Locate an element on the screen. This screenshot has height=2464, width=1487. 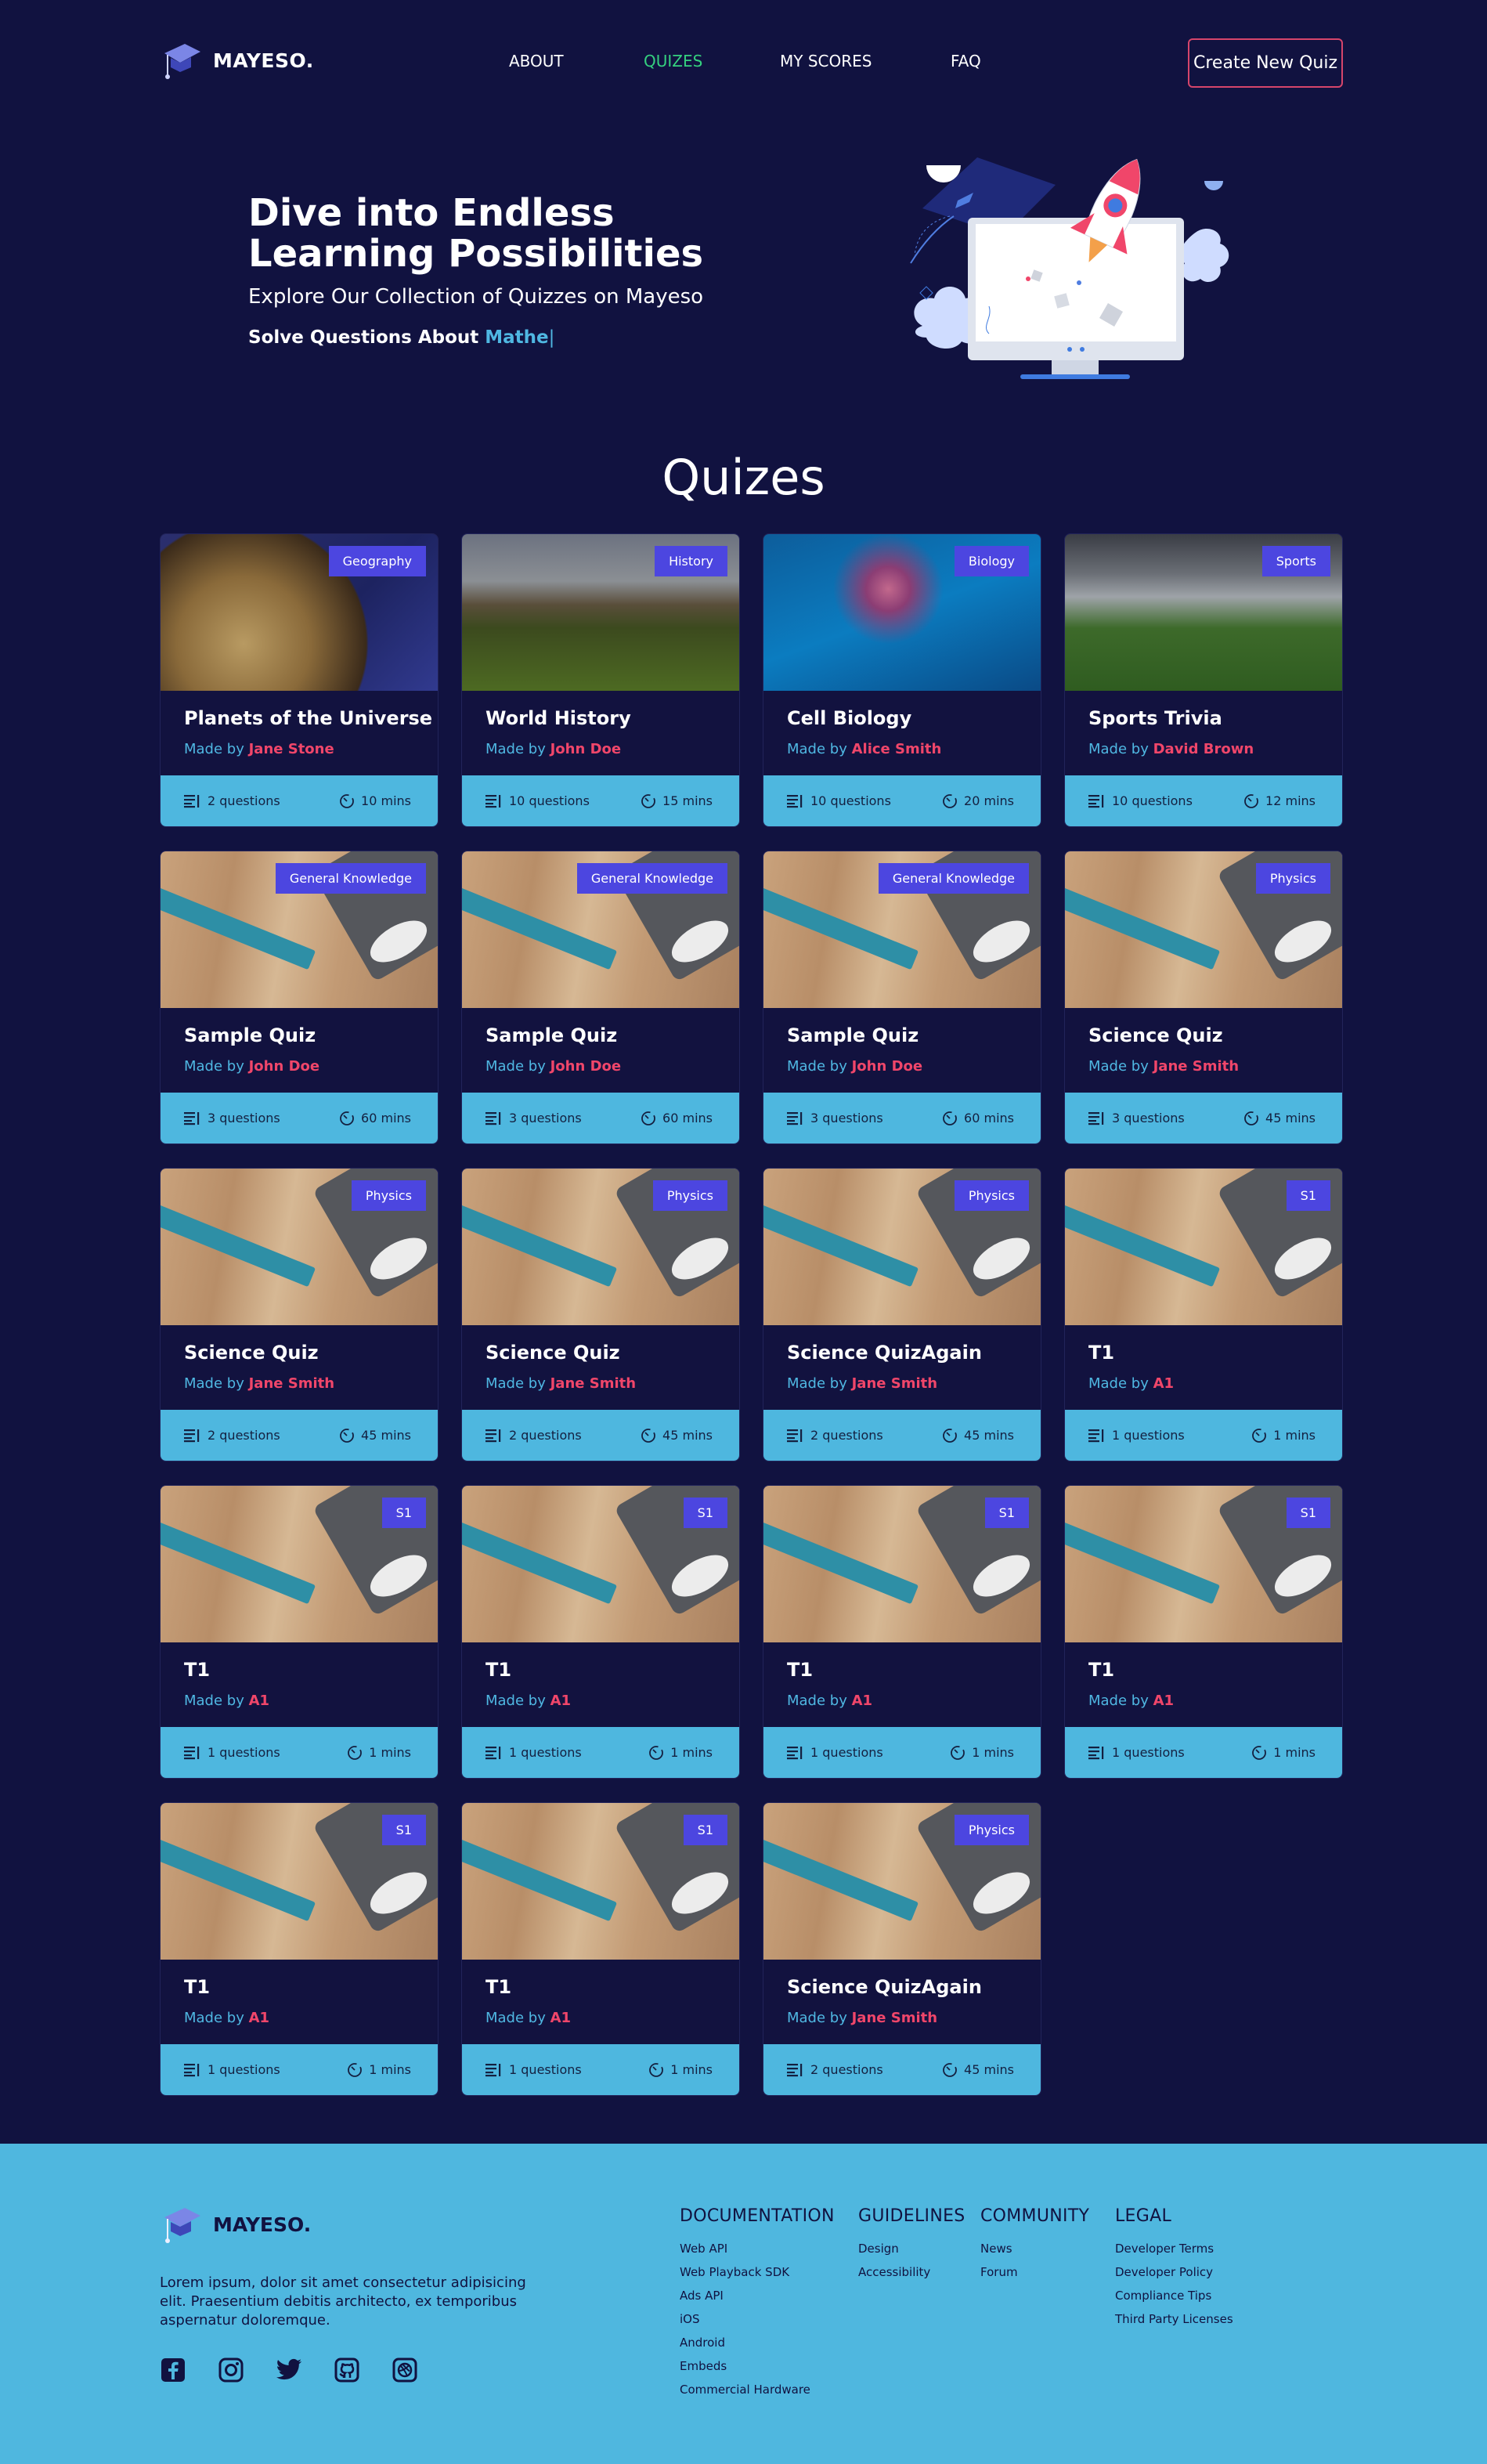
quiz-card-image: History is located at coordinates (601, 612).